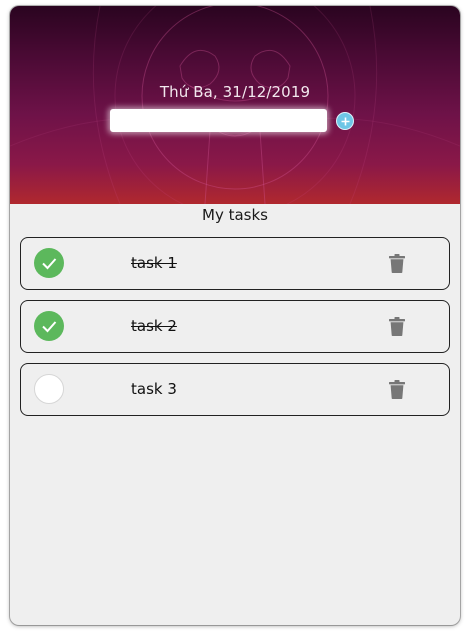 Image resolution: width=472 pixels, height=635 pixels. What do you see at coordinates (154, 326) in the screenshot?
I see `task-label: task 2` at bounding box center [154, 326].